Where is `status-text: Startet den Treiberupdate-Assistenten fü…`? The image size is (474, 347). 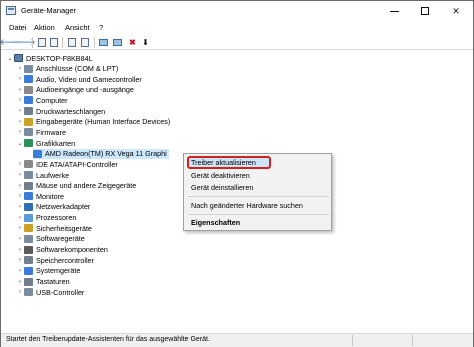
status-text: Startet den Treiberupdate-Assistenten fü… is located at coordinates (108, 339).